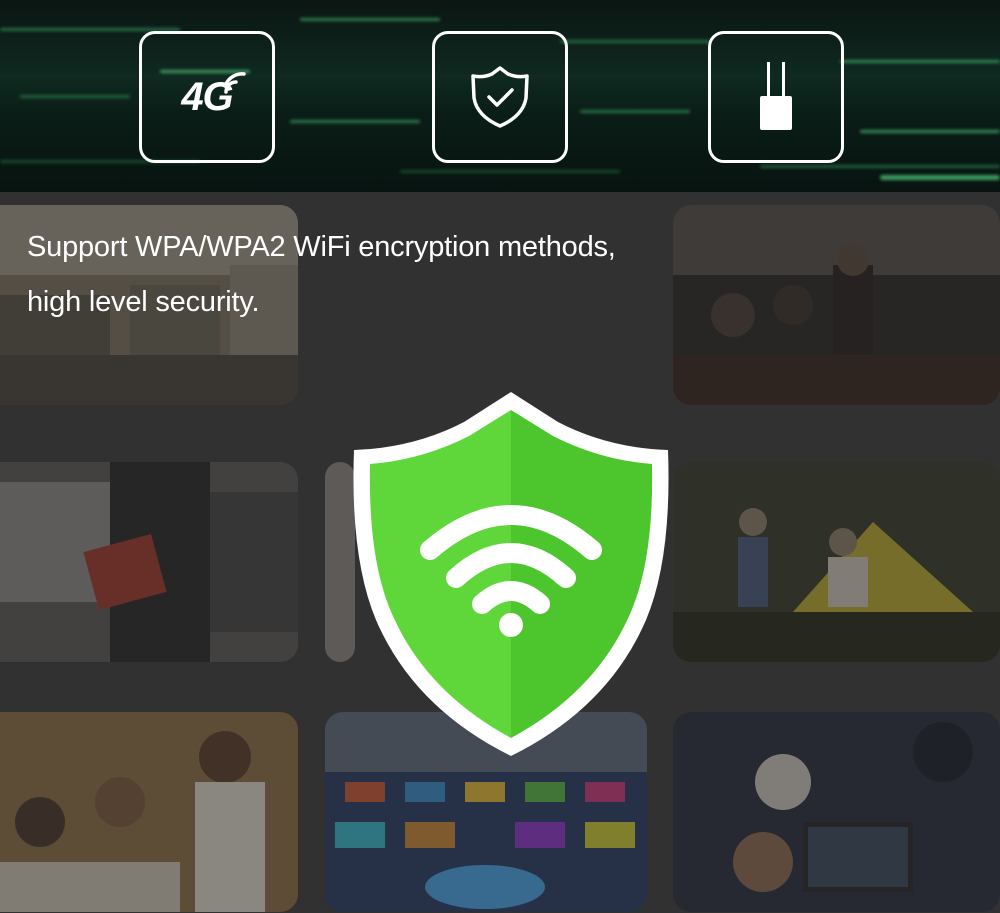  What do you see at coordinates (511, 574) in the screenshot?
I see `wifi-shield-icon` at bounding box center [511, 574].